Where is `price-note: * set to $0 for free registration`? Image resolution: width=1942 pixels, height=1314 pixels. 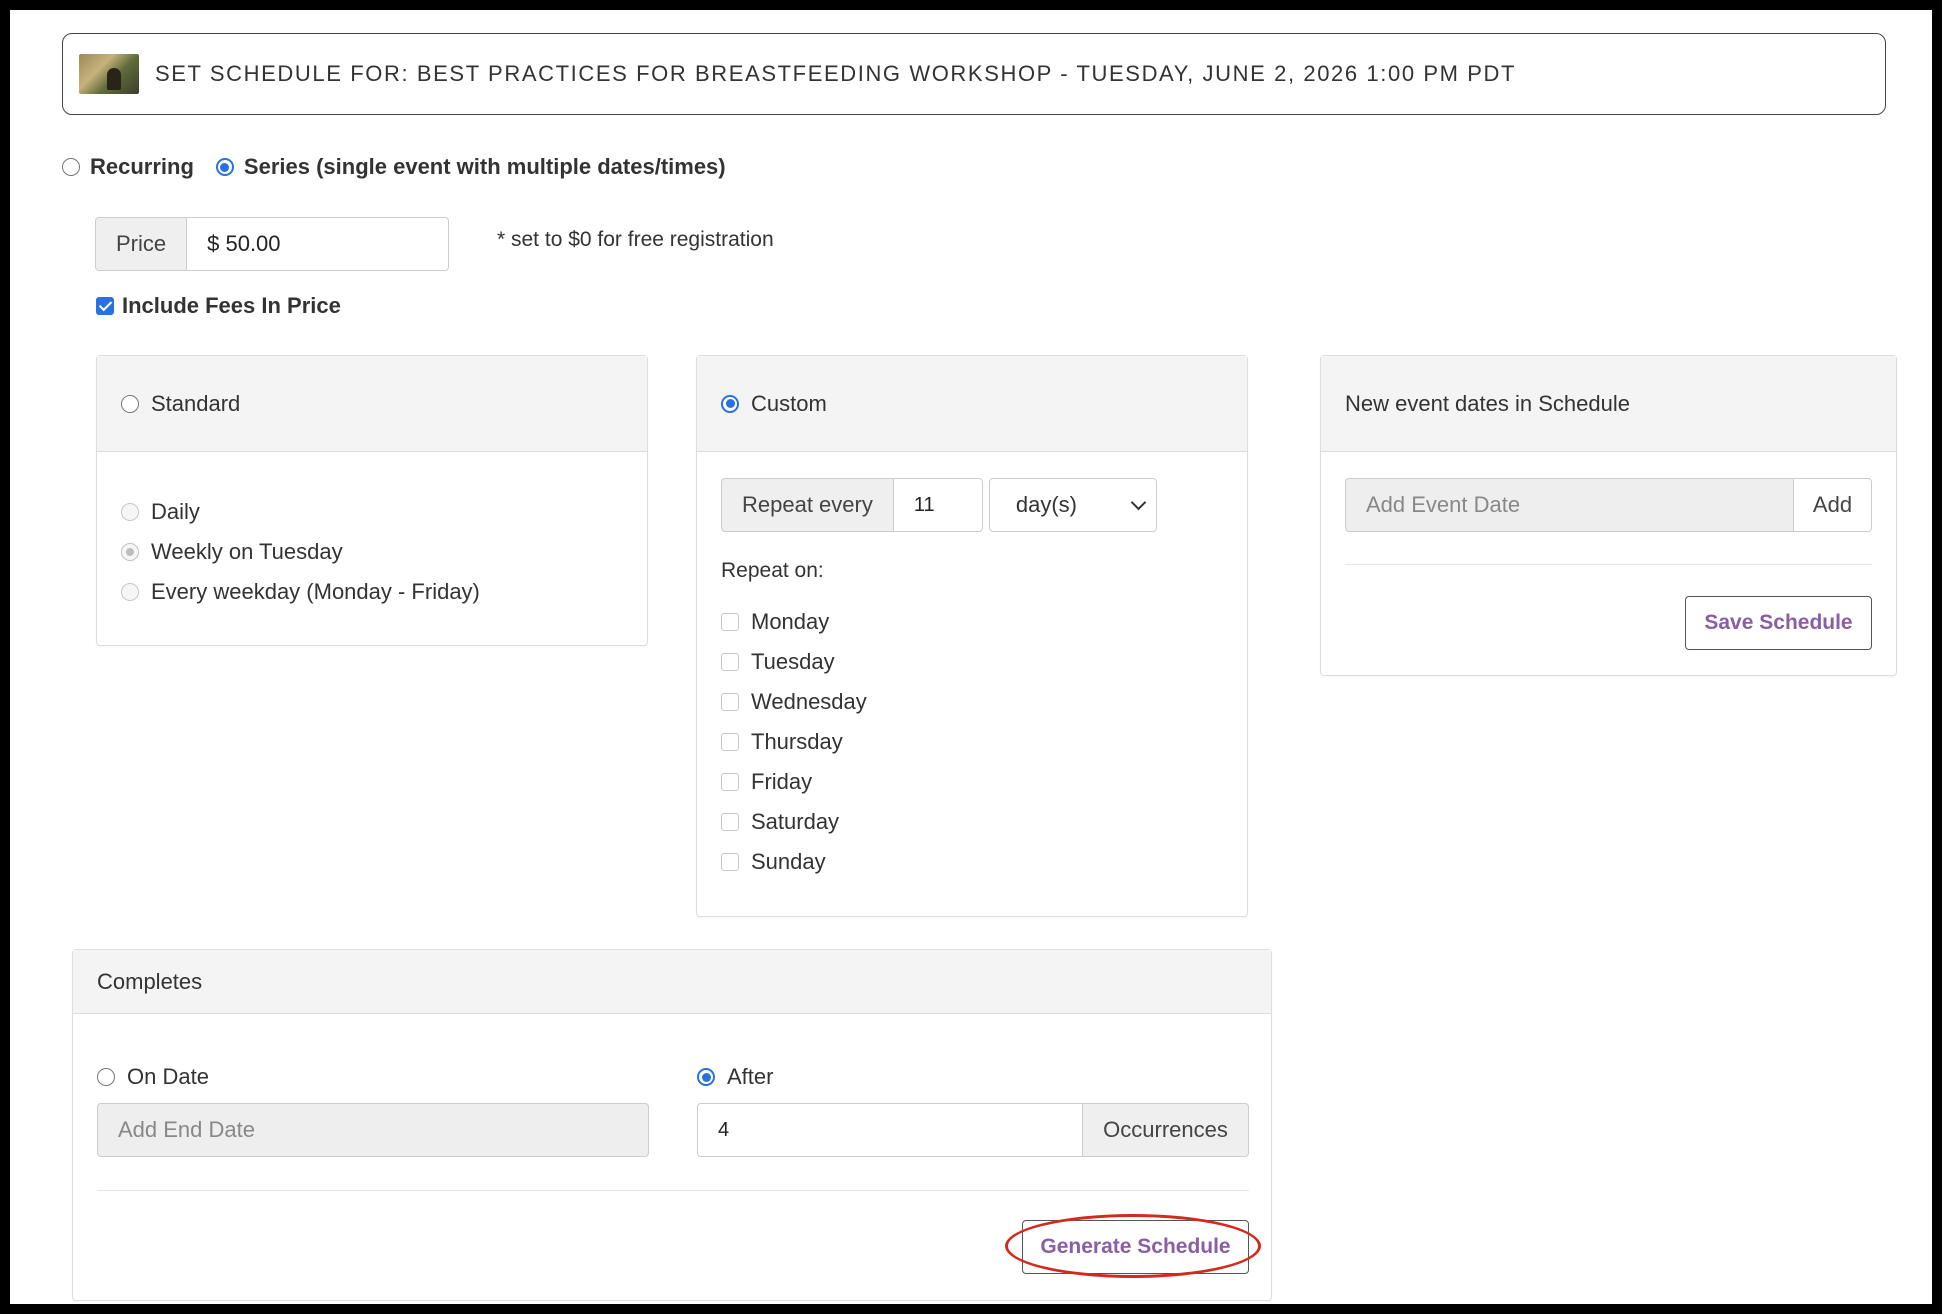 price-note: * set to $0 for free registration is located at coordinates (635, 239).